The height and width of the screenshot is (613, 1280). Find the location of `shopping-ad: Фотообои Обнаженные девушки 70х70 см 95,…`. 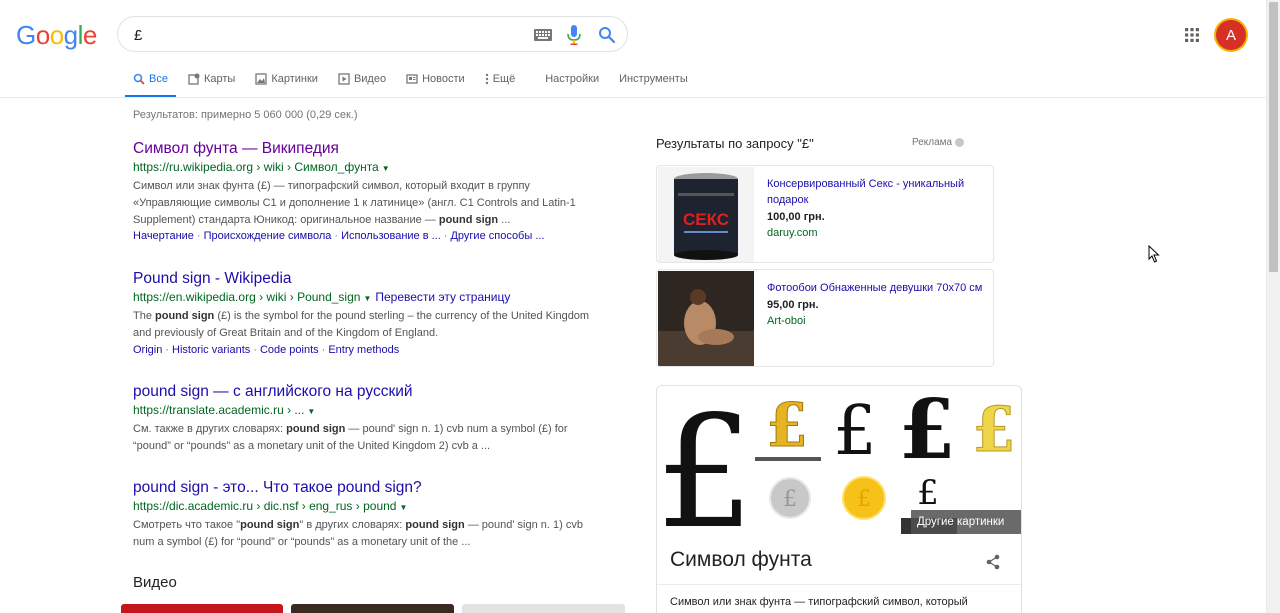

shopping-ad: Фотообои Обнаженные девушки 70х70 см 95,… is located at coordinates (825, 318).